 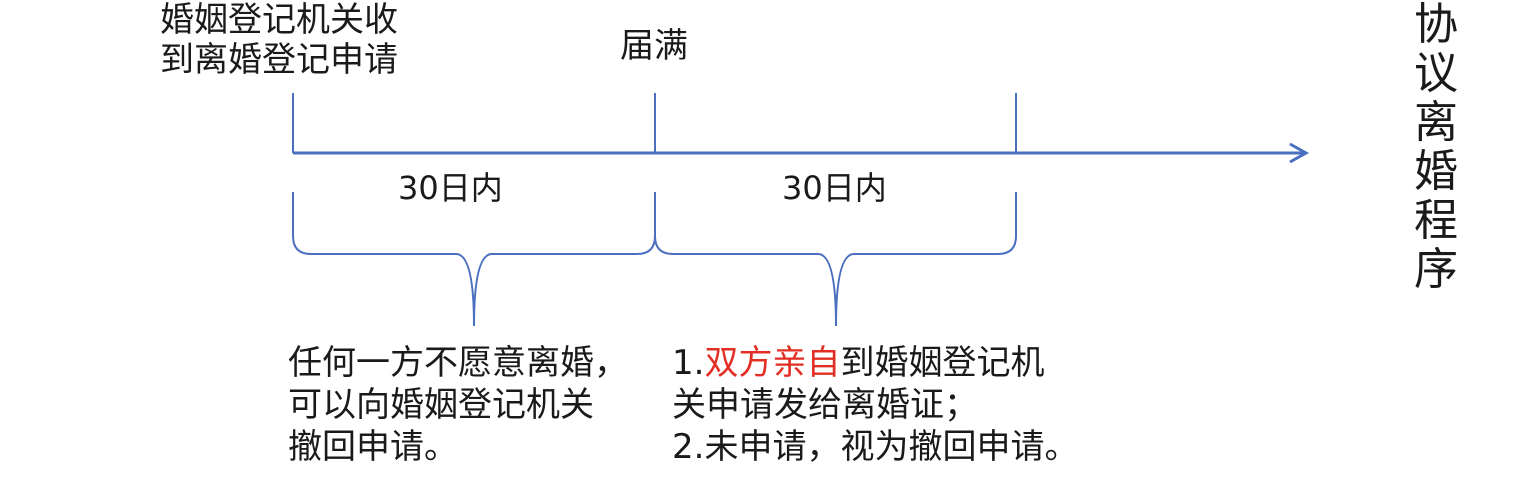 I want to click on note-first-line2: 可以向婚姻登记机关, so click(x=441, y=405).